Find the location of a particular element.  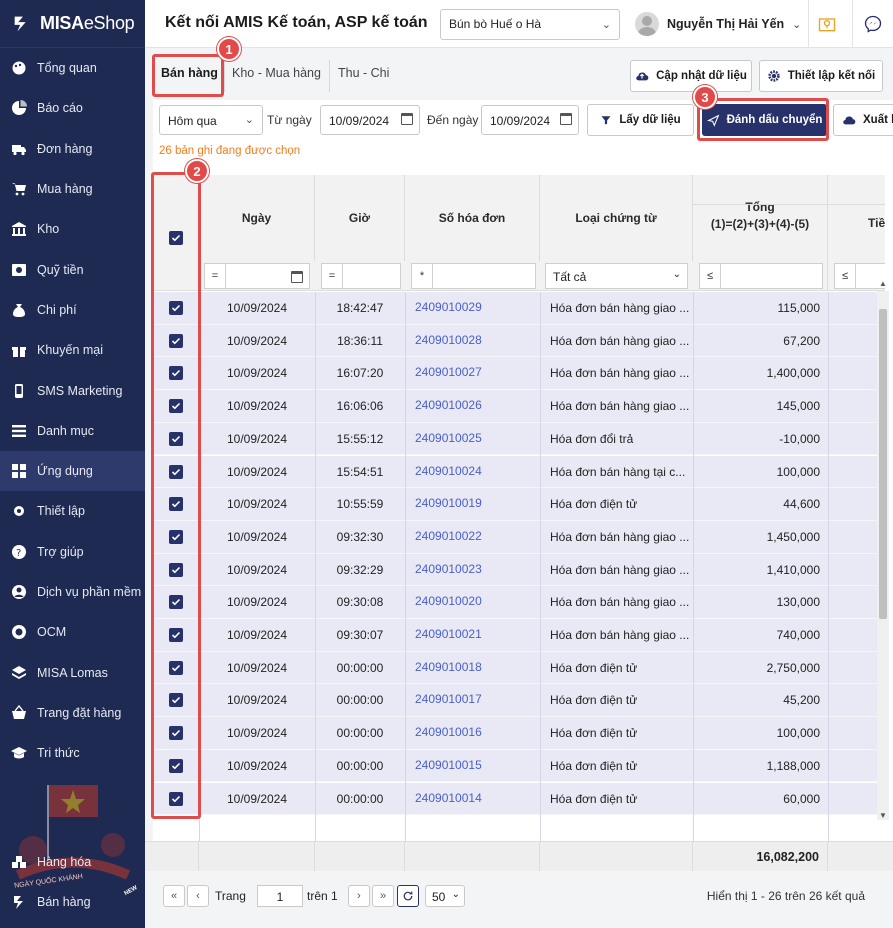

update-data-button: Cập nhật dữ liệu is located at coordinates (691, 76).